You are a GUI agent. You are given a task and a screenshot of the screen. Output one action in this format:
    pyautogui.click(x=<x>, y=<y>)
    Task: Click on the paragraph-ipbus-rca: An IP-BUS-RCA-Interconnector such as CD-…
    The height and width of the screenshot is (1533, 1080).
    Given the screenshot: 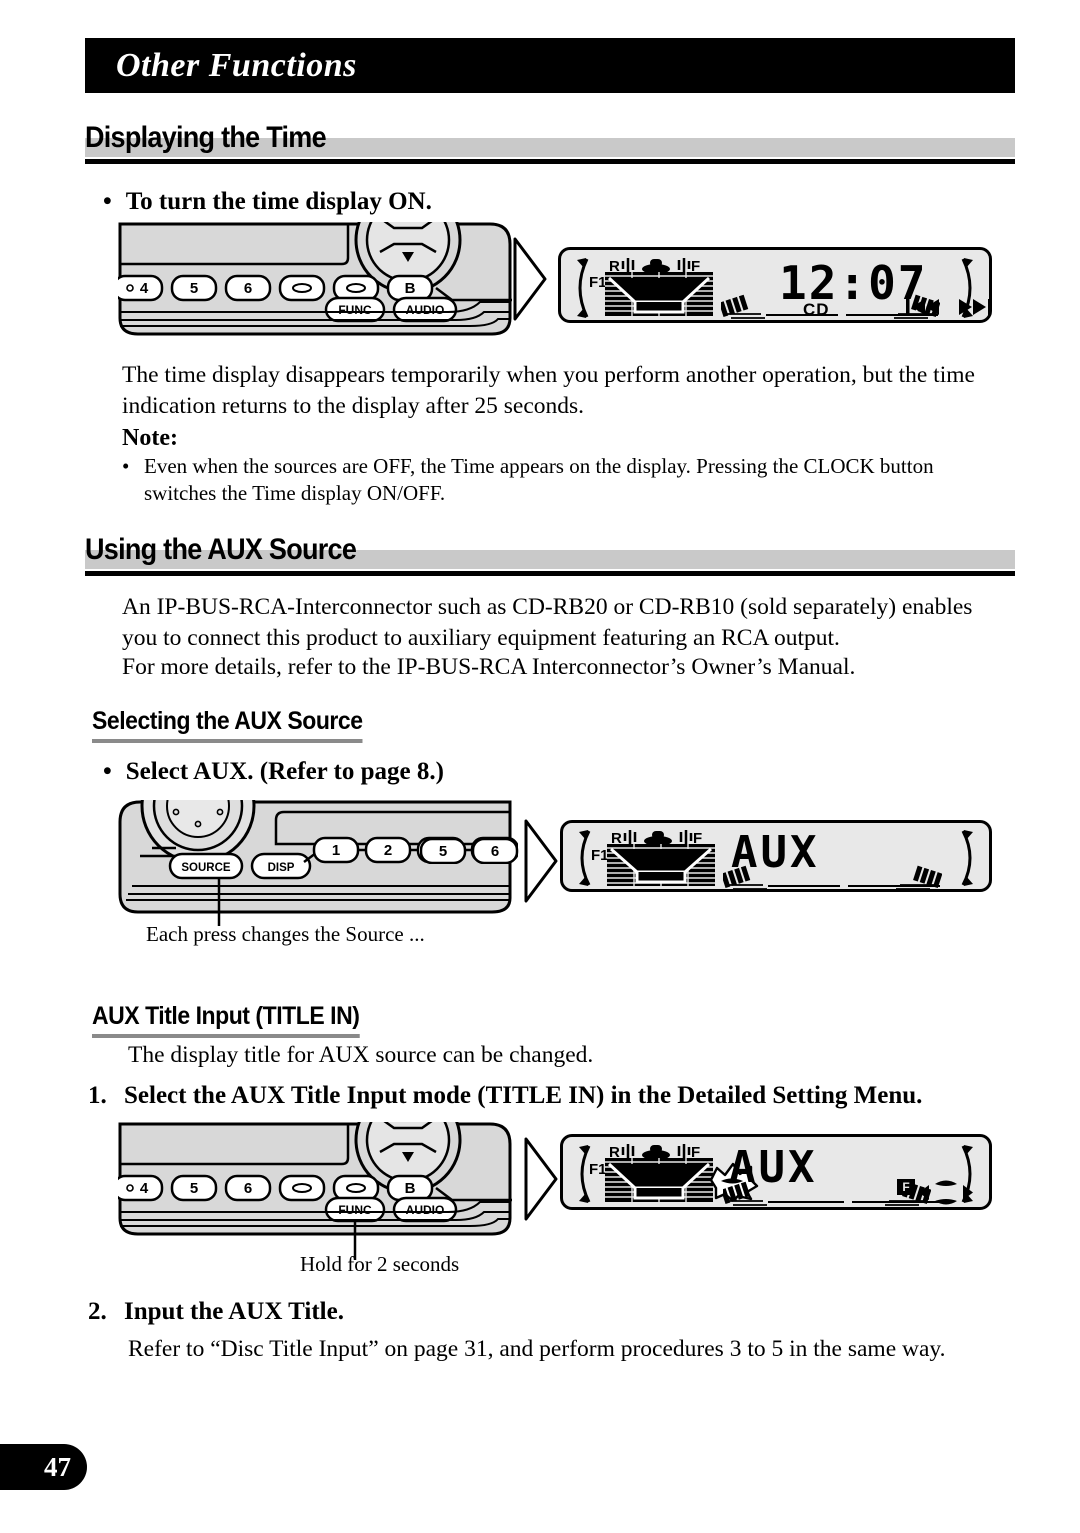 What is the action you would take?
    pyautogui.click(x=547, y=622)
    